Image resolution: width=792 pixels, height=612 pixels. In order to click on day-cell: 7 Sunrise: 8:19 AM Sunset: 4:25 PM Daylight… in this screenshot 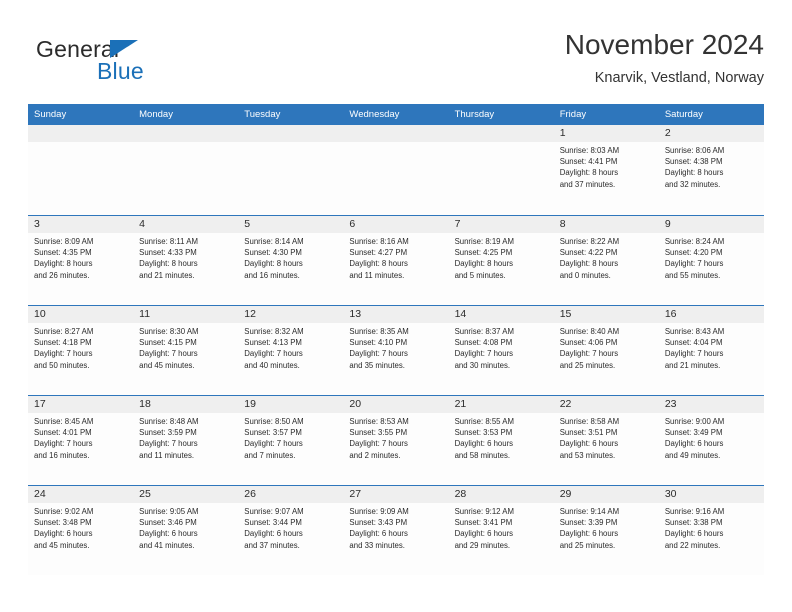, I will do `click(501, 260)`.